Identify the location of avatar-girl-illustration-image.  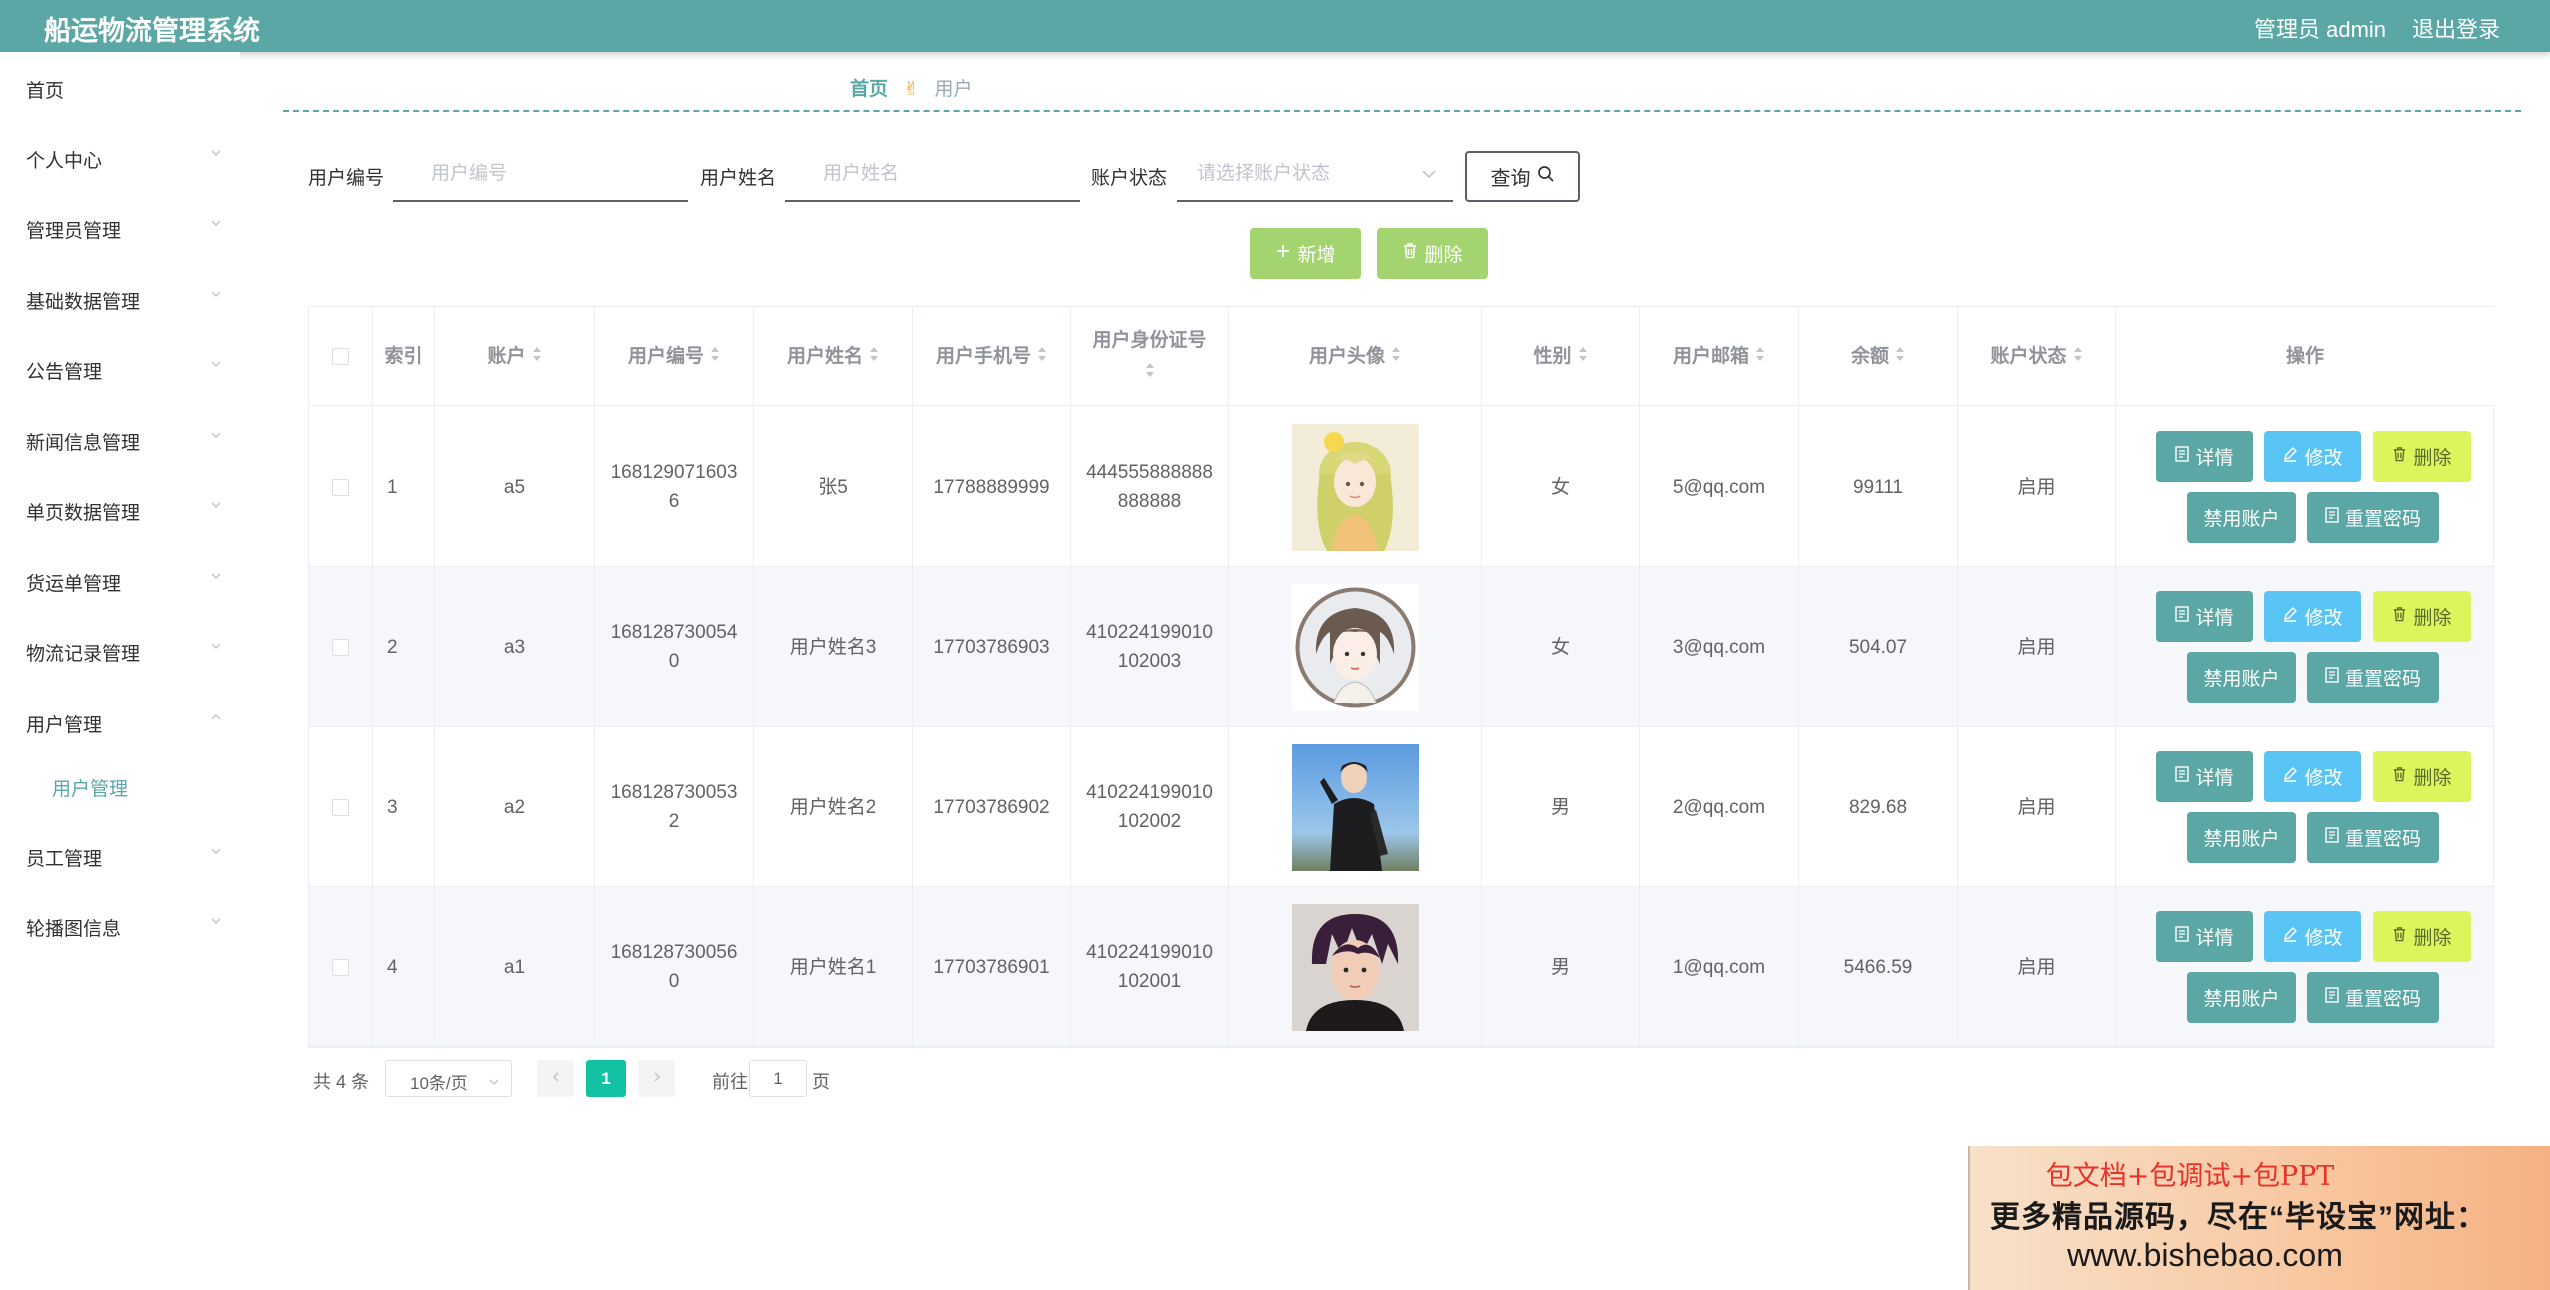
(1355, 487).